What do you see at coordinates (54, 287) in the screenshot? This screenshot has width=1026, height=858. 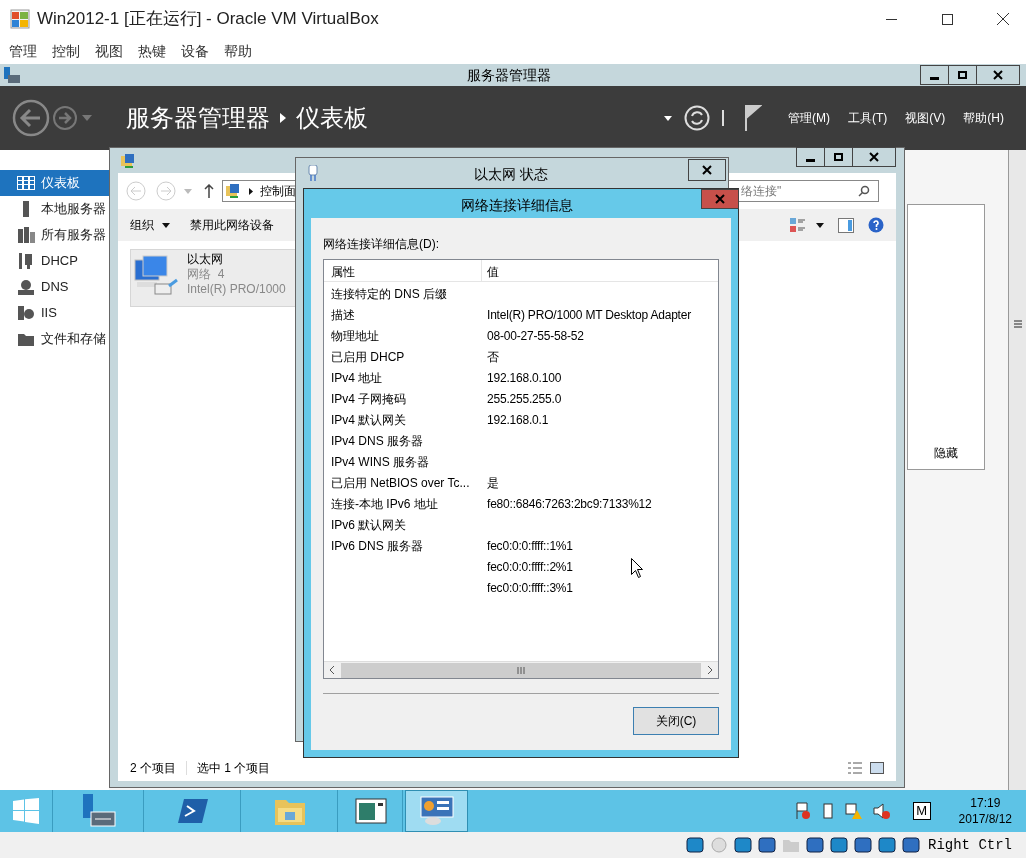 I see `sidebar-item: DNS` at bounding box center [54, 287].